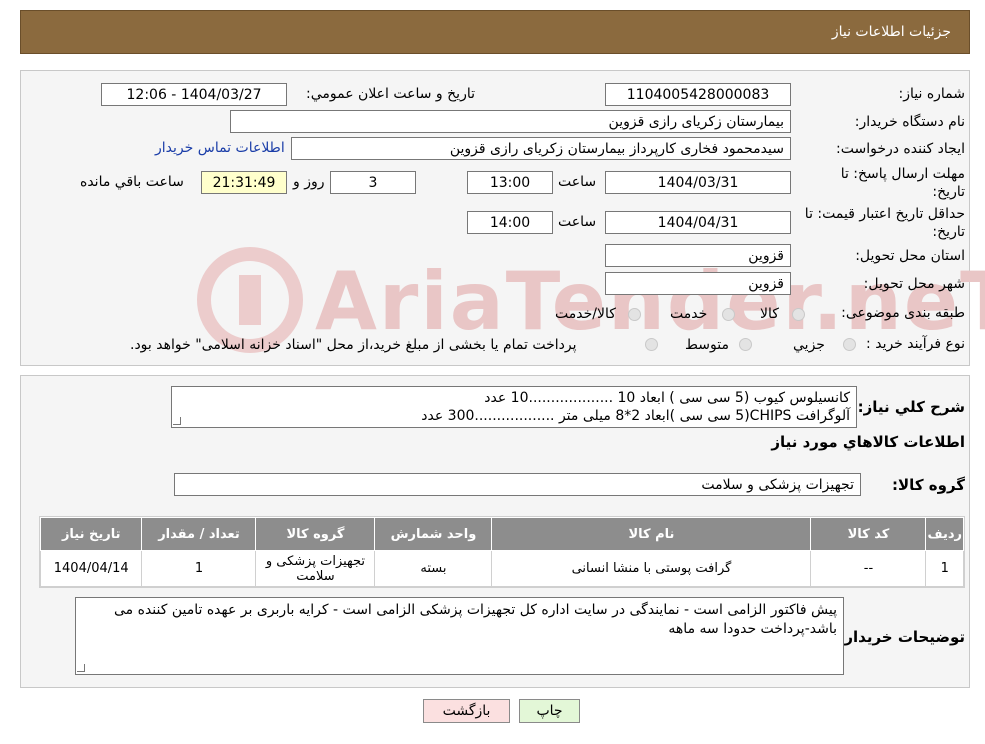 This screenshot has width=985, height=744. Describe the element at coordinates (373, 182) in the screenshot. I see `days-field: 3` at that location.